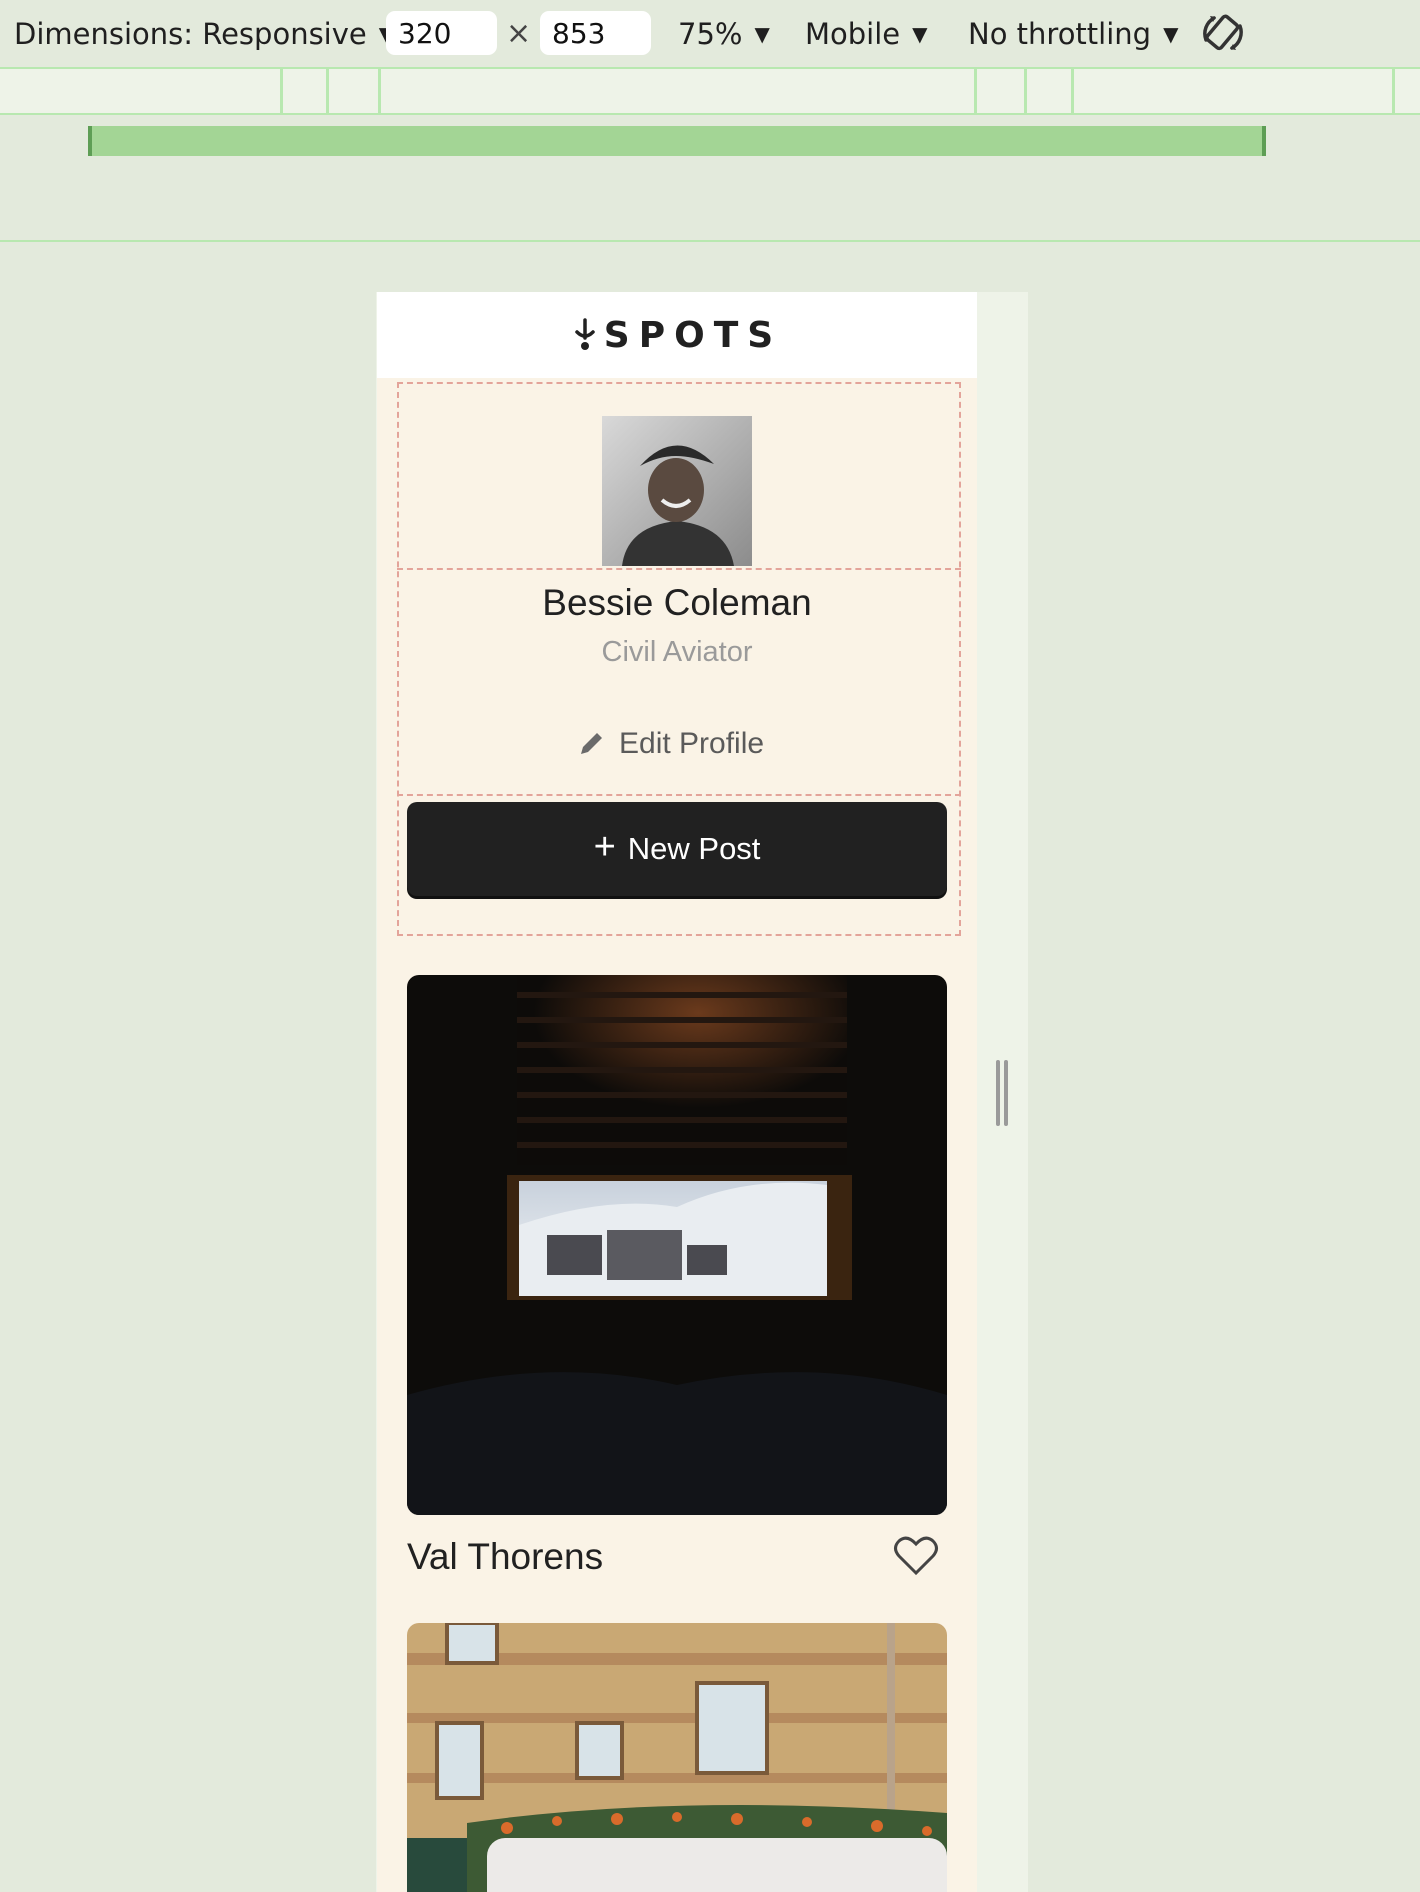 The width and height of the screenshot is (1420, 1892). I want to click on new-post-label: New Post, so click(694, 848).